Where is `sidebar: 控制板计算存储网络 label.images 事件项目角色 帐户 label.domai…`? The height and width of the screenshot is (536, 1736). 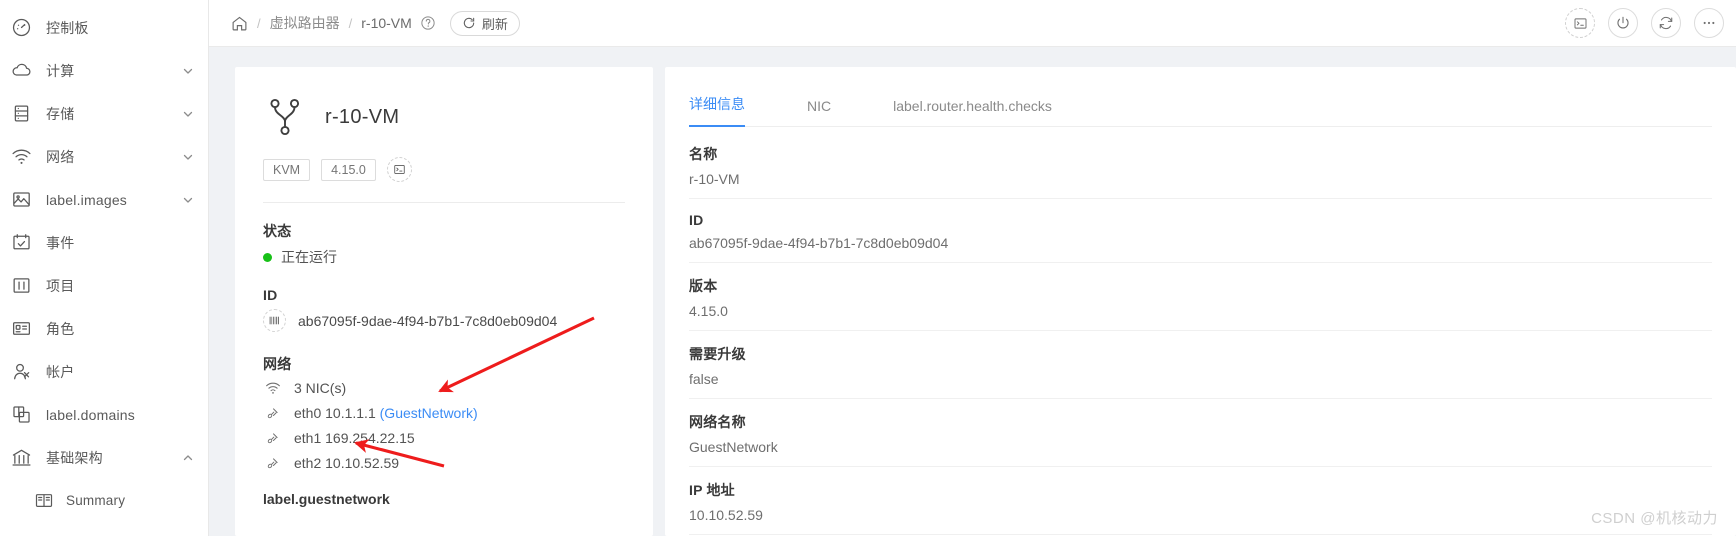
sidebar: 控制板计算存储网络 label.images 事件项目角色 帐户 label.domai… is located at coordinates (104, 268).